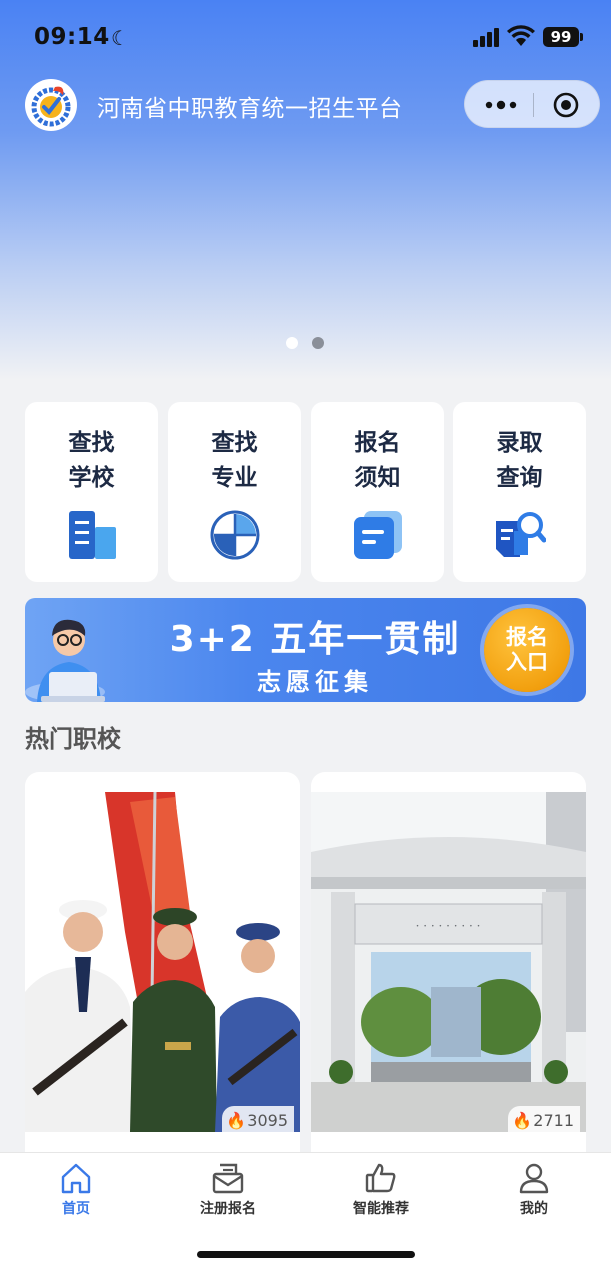  Describe the element at coordinates (120, 38) in the screenshot. I see `moon-icon: ☾` at that location.